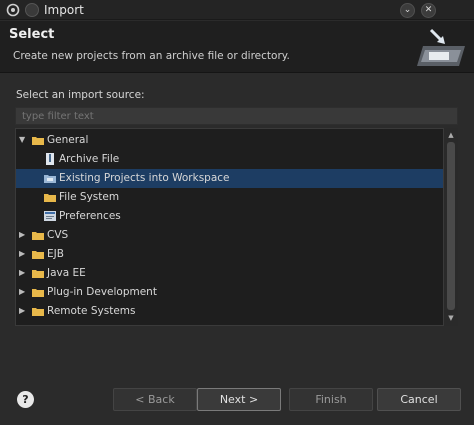  I want to click on import-wizard-icon, so click(441, 48).